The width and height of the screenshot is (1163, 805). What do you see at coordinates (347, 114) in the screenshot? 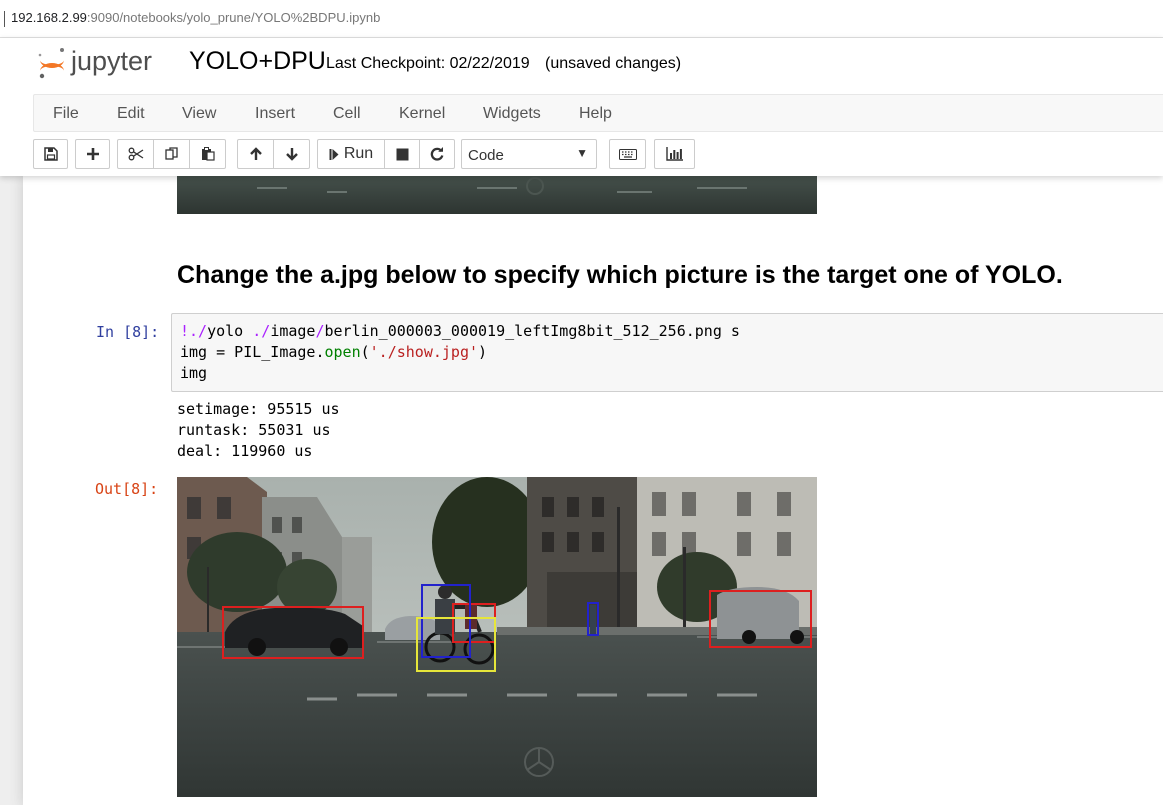
I see `menu-cell: Cell` at bounding box center [347, 114].